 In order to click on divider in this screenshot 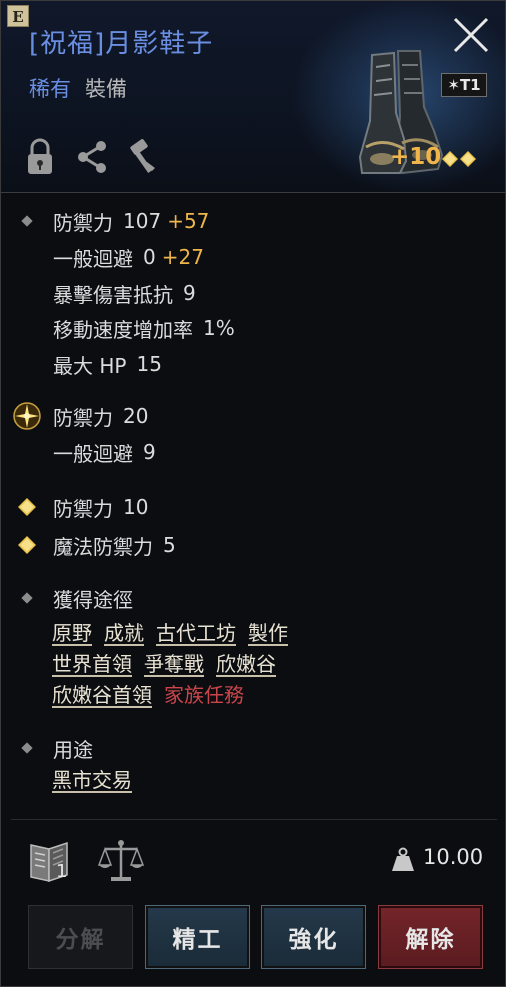, I will do `click(254, 819)`.